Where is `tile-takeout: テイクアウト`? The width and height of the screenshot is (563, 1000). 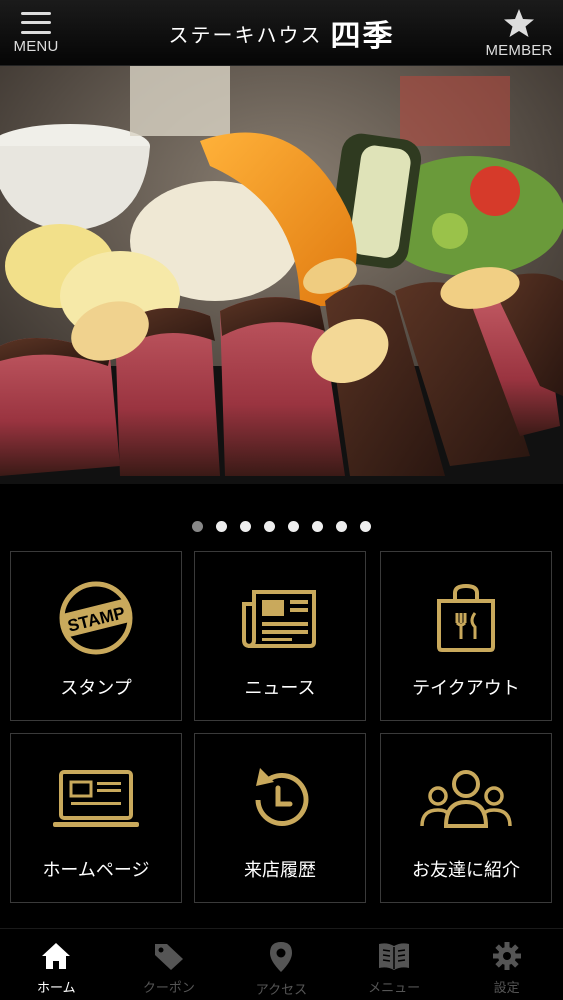
tile-takeout: テイクアウト is located at coordinates (466, 636).